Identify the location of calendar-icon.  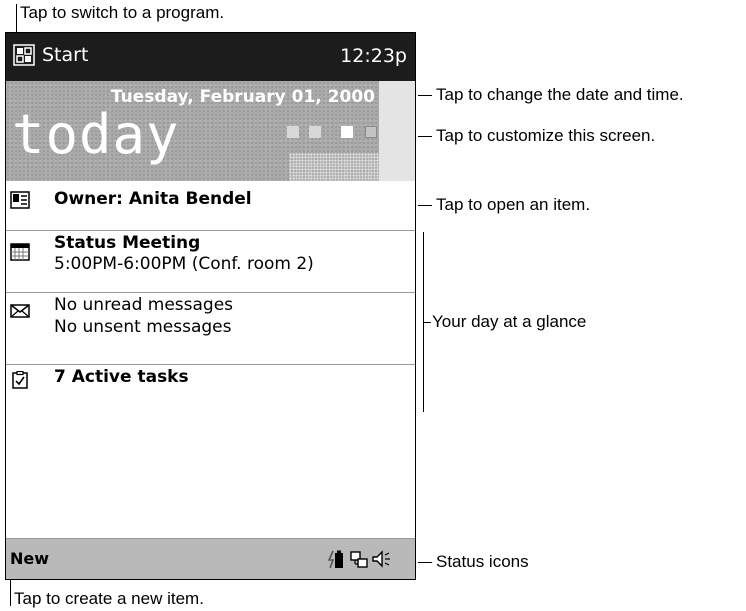
(20, 252).